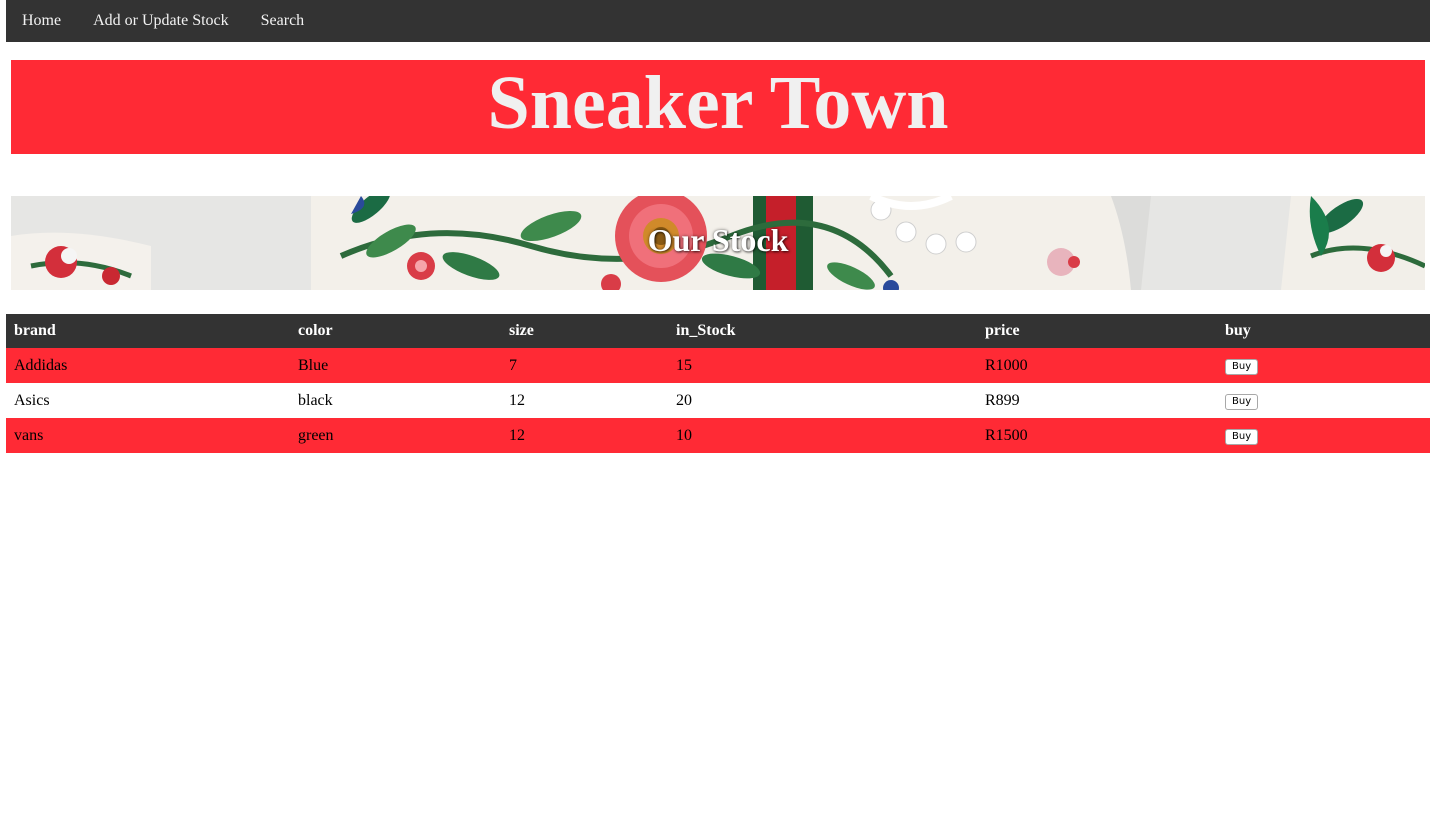 The height and width of the screenshot is (814, 1436). I want to click on title-banner: Sneaker Town, so click(718, 107).